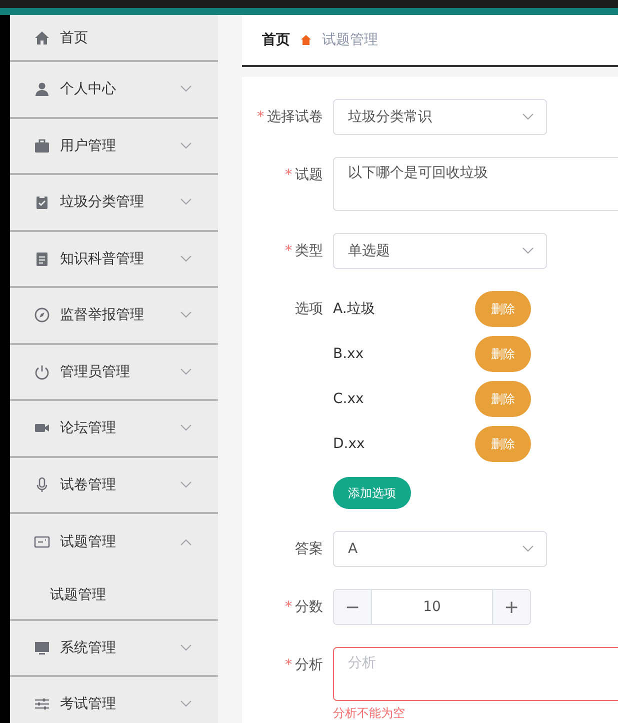 Image resolution: width=618 pixels, height=723 pixels. What do you see at coordinates (350, 40) in the screenshot?
I see `breadcrumb-current: 试题管理` at bounding box center [350, 40].